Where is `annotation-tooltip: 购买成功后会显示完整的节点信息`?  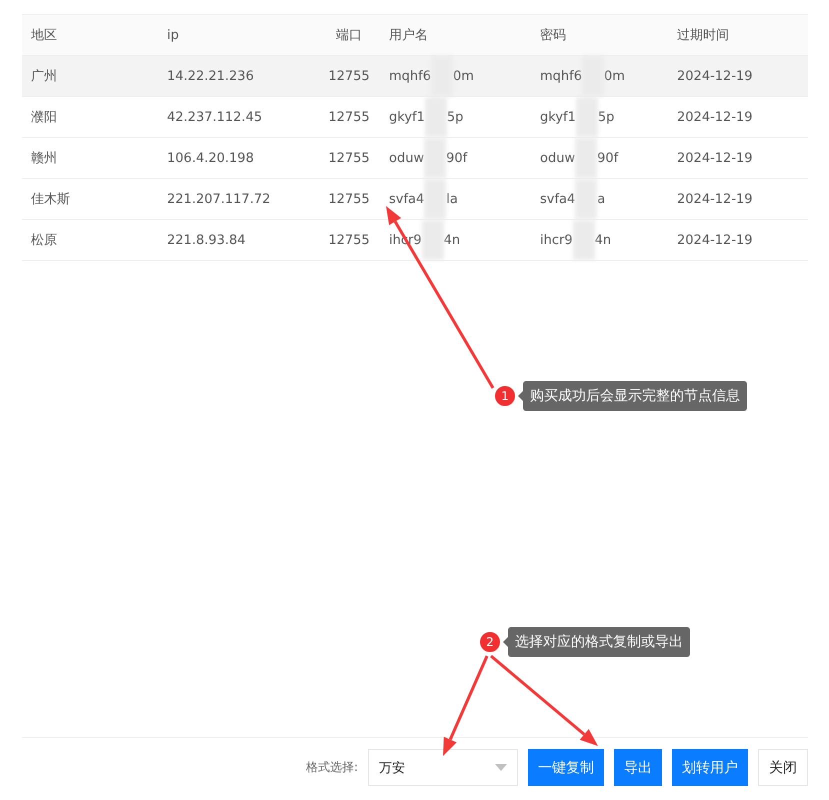
annotation-tooltip: 购买成功后会显示完整的节点信息 is located at coordinates (635, 396).